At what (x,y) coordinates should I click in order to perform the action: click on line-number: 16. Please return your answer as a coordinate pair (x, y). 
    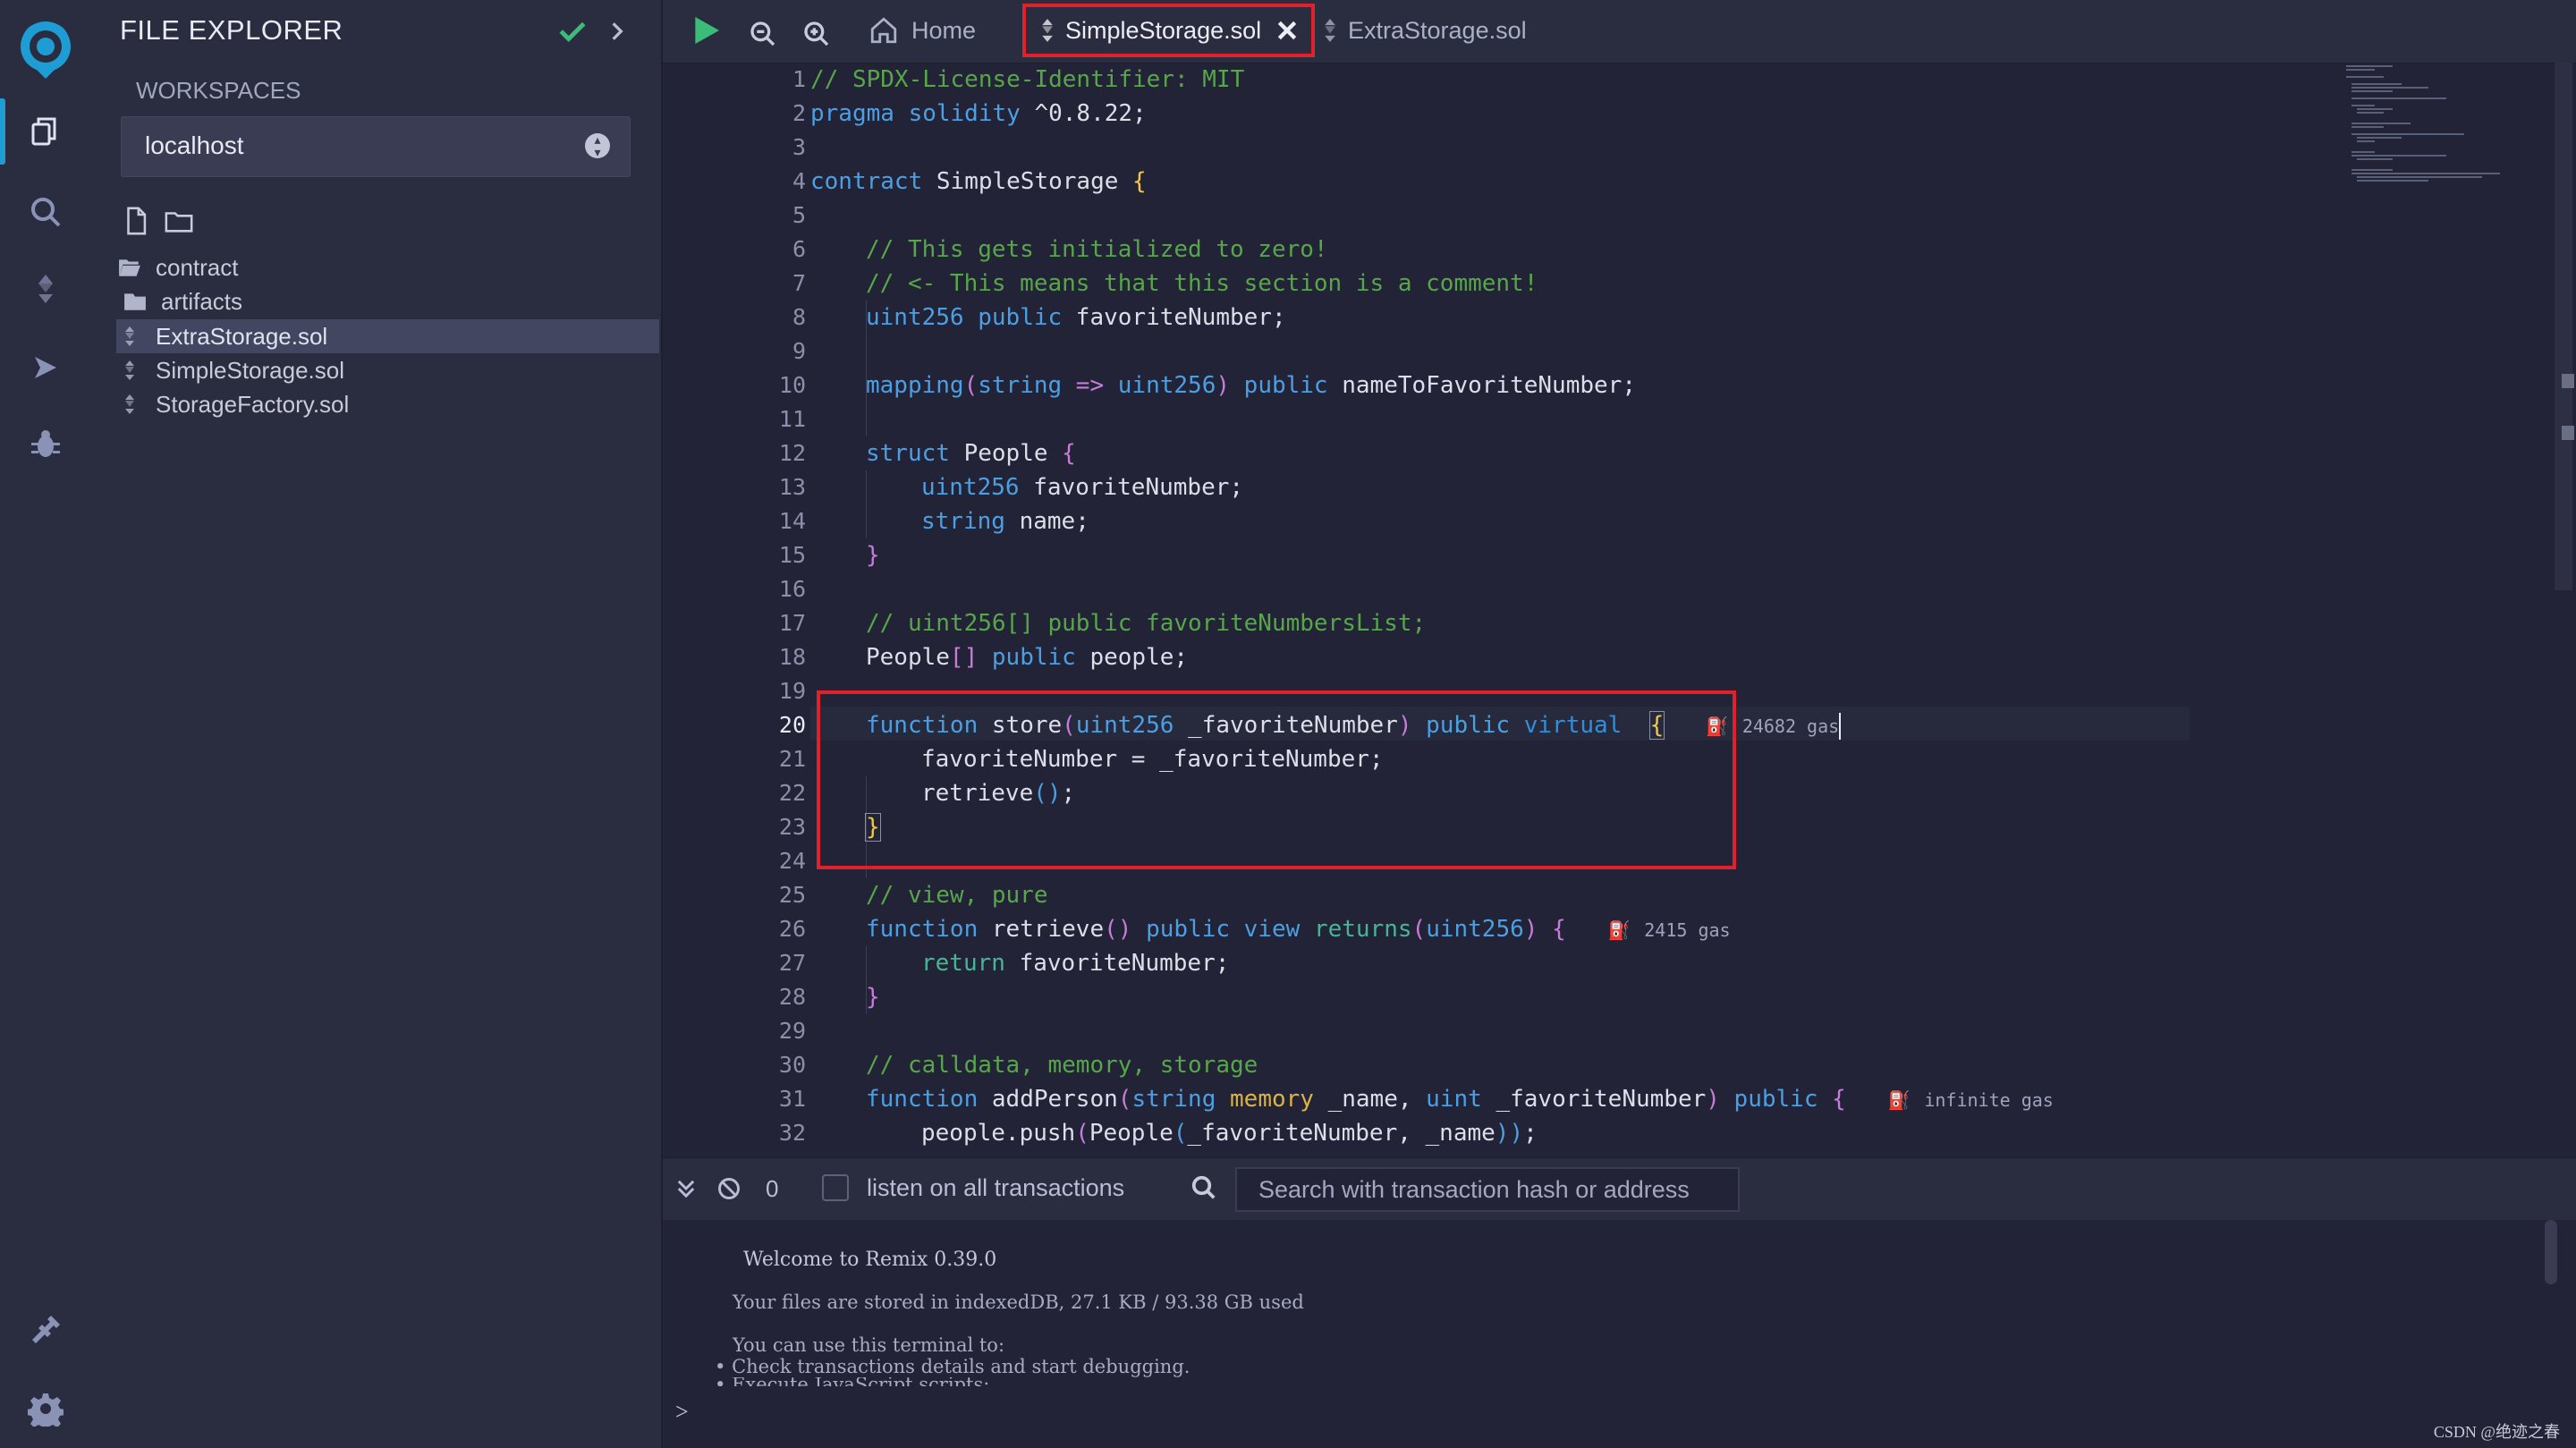
    Looking at the image, I should click on (792, 589).